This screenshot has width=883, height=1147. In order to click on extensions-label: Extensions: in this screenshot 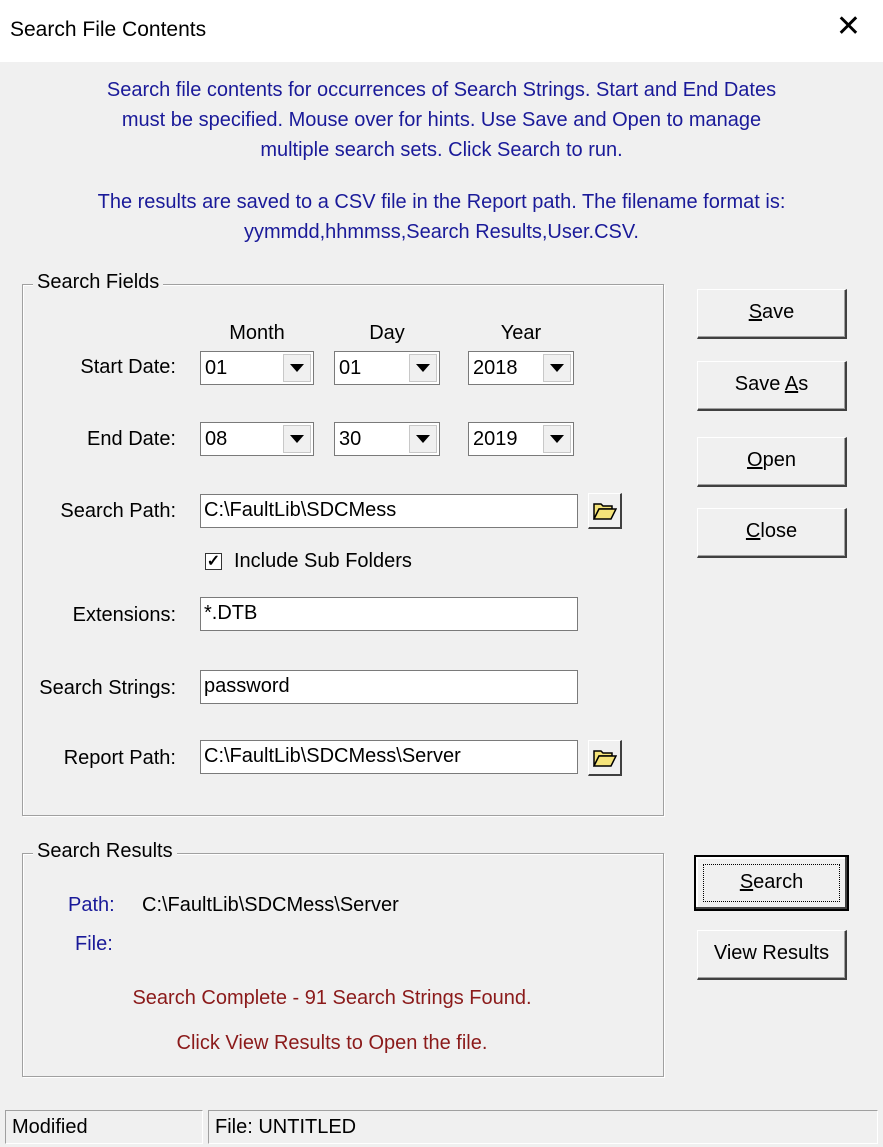, I will do `click(124, 615)`.